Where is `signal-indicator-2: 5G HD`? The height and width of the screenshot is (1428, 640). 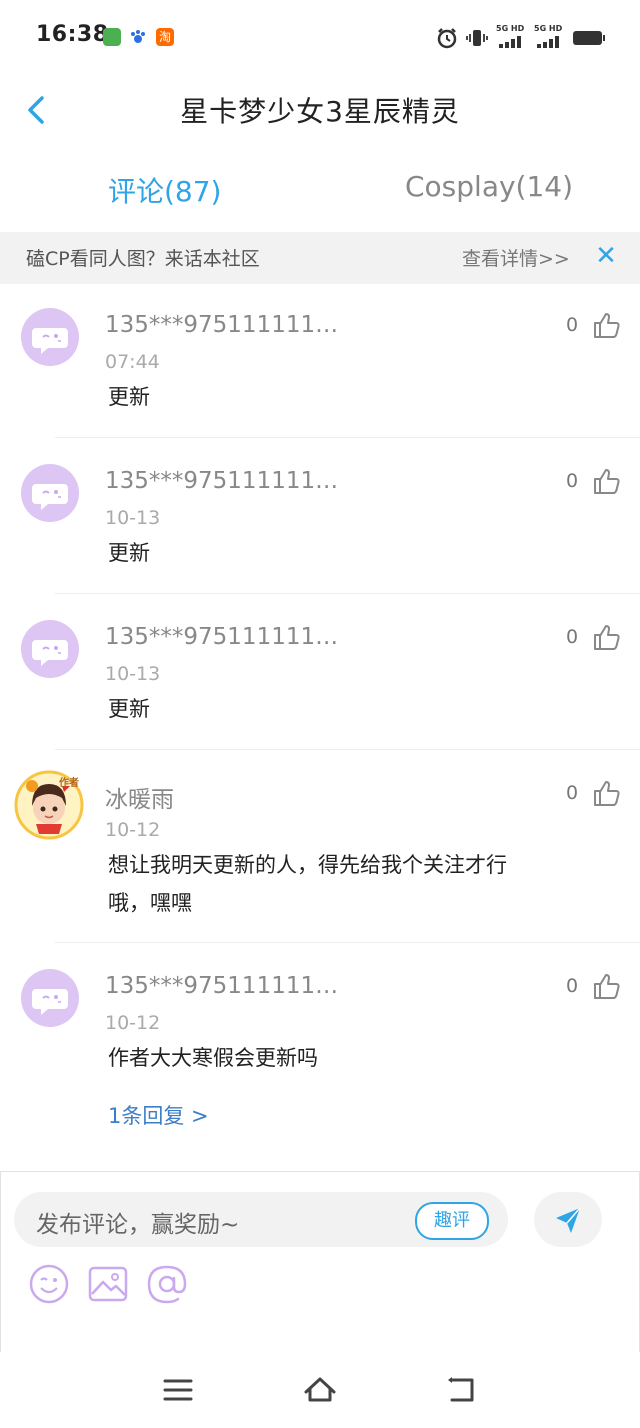
signal-indicator-2: 5G HD is located at coordinates (549, 37).